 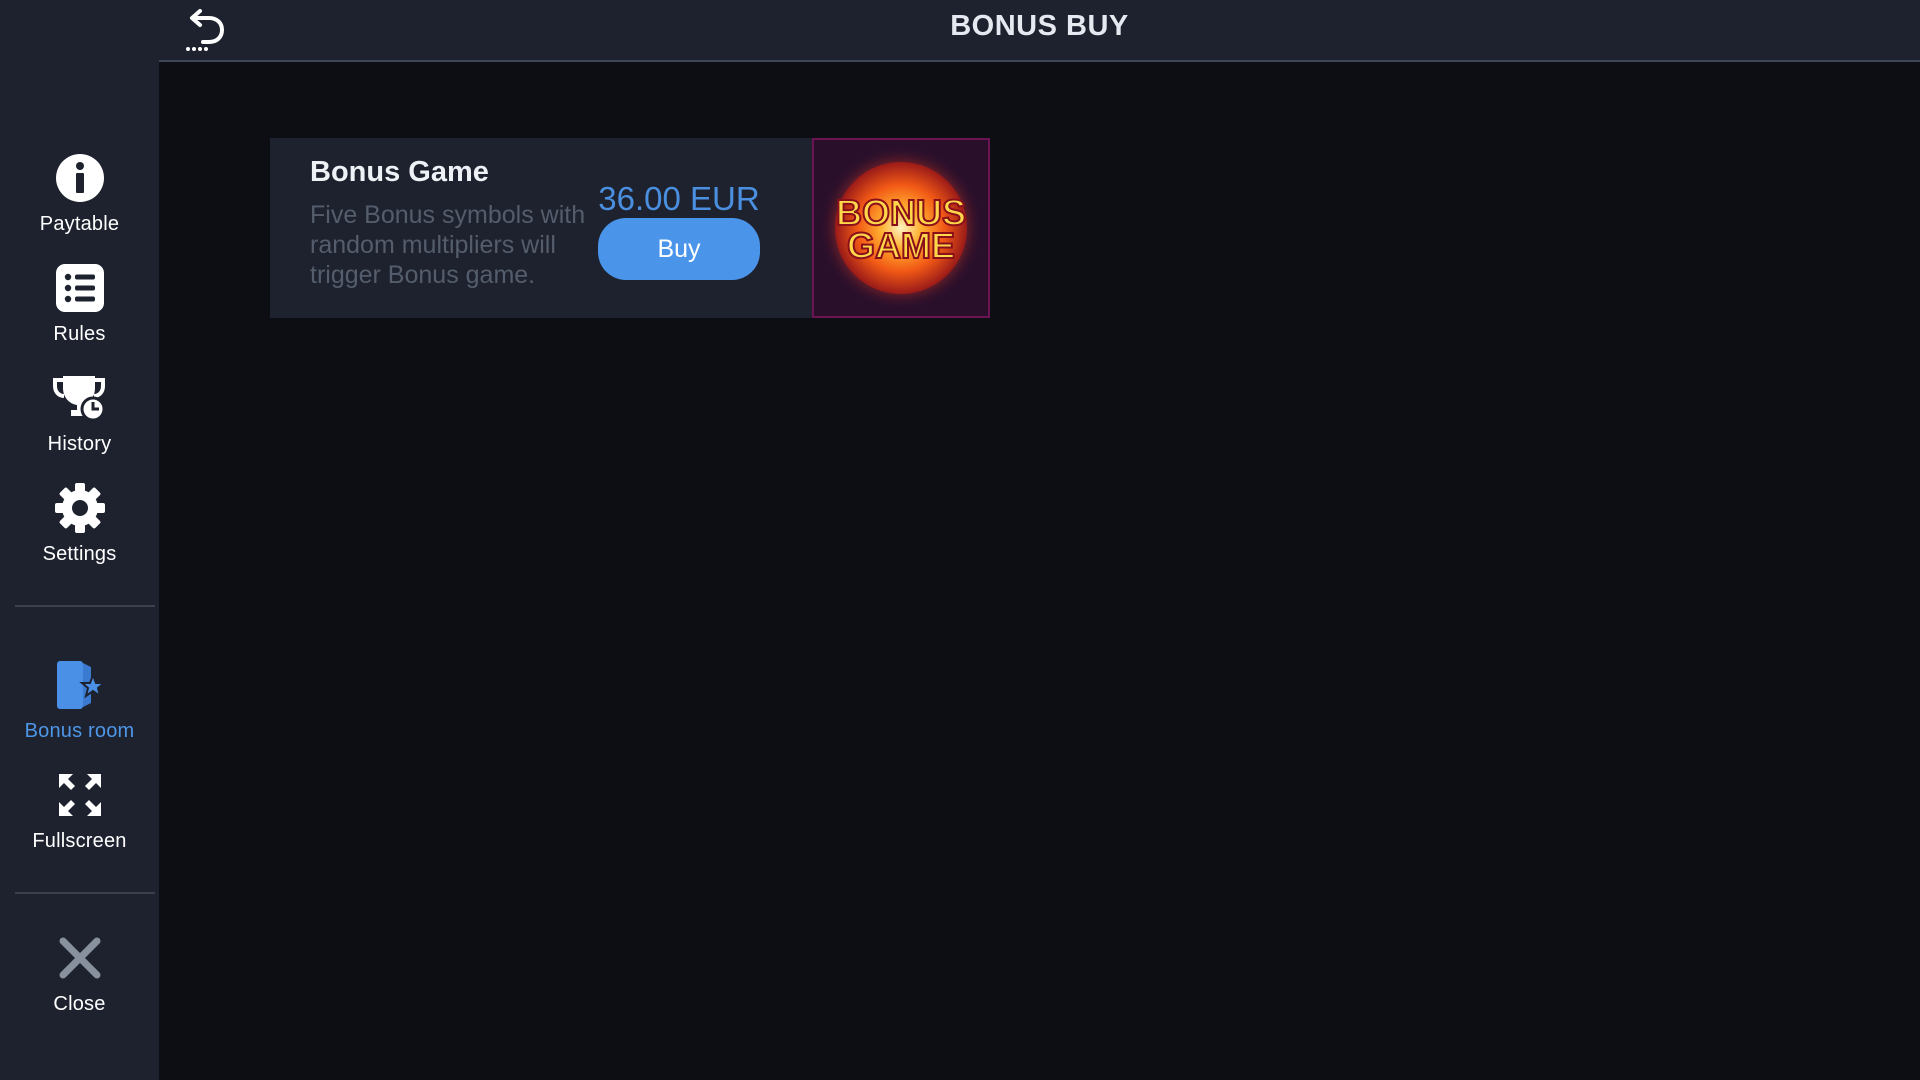 I want to click on sidebar-item-rules: Rules, so click(x=79, y=310).